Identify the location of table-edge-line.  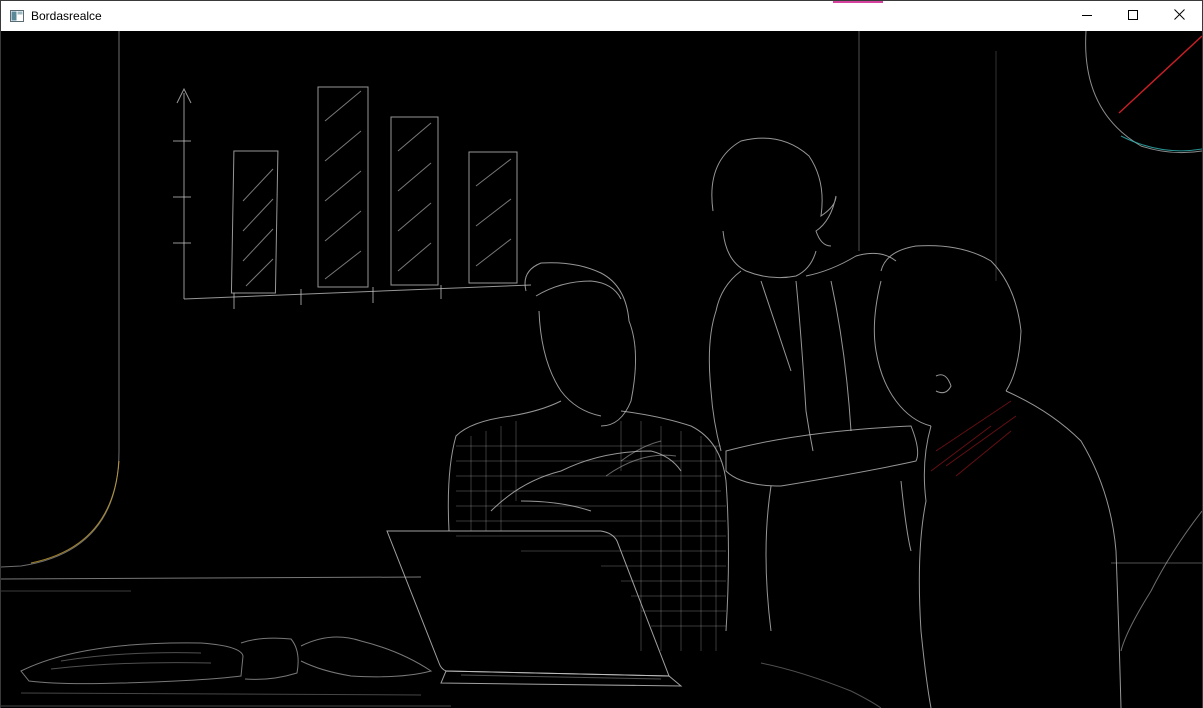
(211, 578).